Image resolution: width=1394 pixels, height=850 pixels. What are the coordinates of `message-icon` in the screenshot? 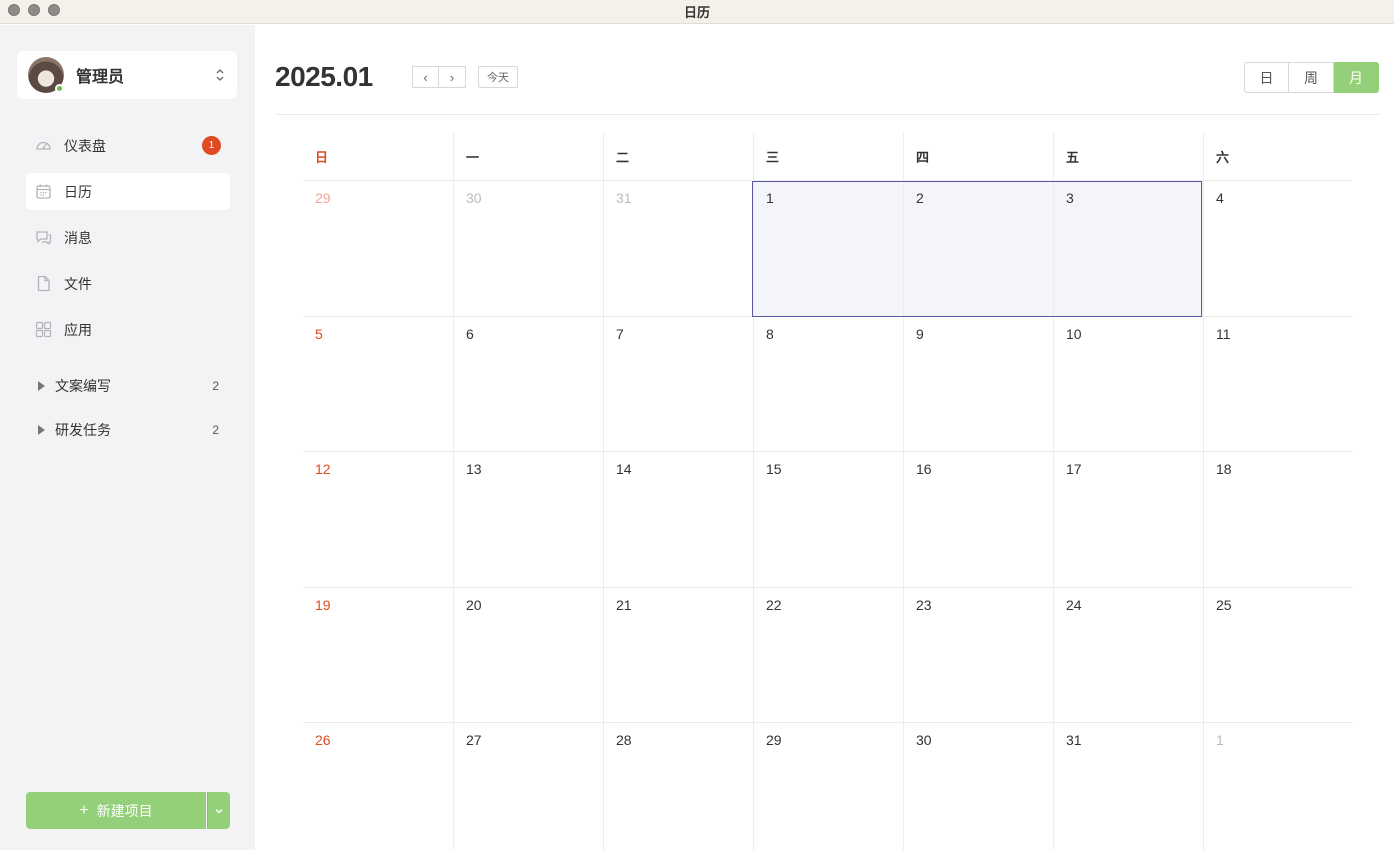 It's located at (43, 237).